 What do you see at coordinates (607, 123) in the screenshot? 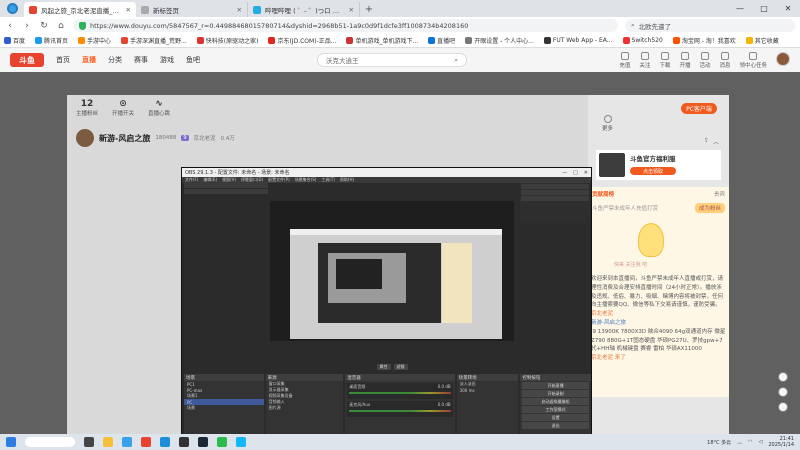
I see `more-button: 更多` at bounding box center [607, 123].